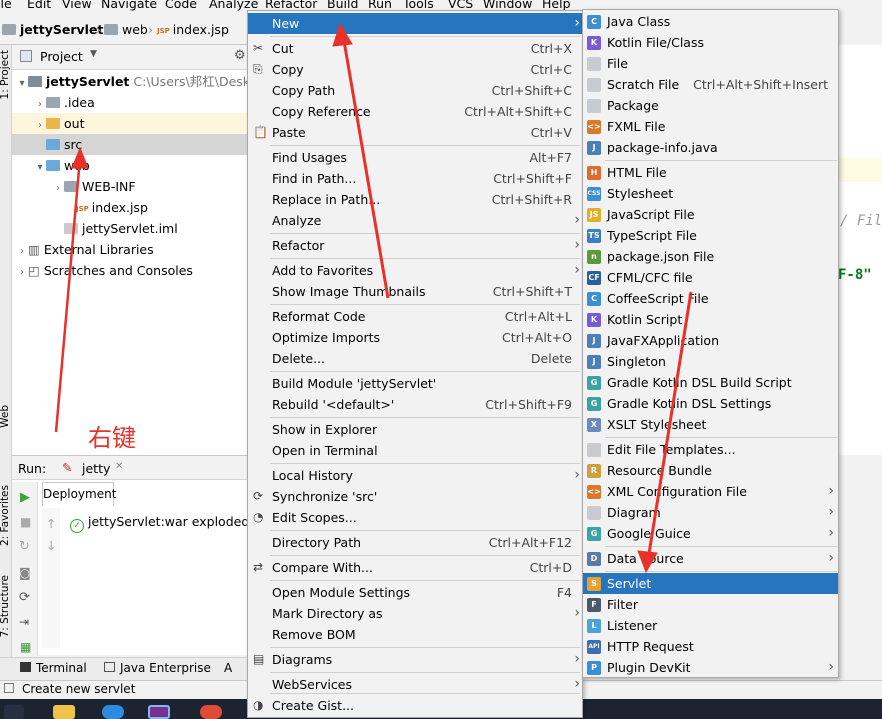 This screenshot has width=882, height=719. I want to click on context-menu-item-remove-bom: Remove BOM, so click(415, 634).